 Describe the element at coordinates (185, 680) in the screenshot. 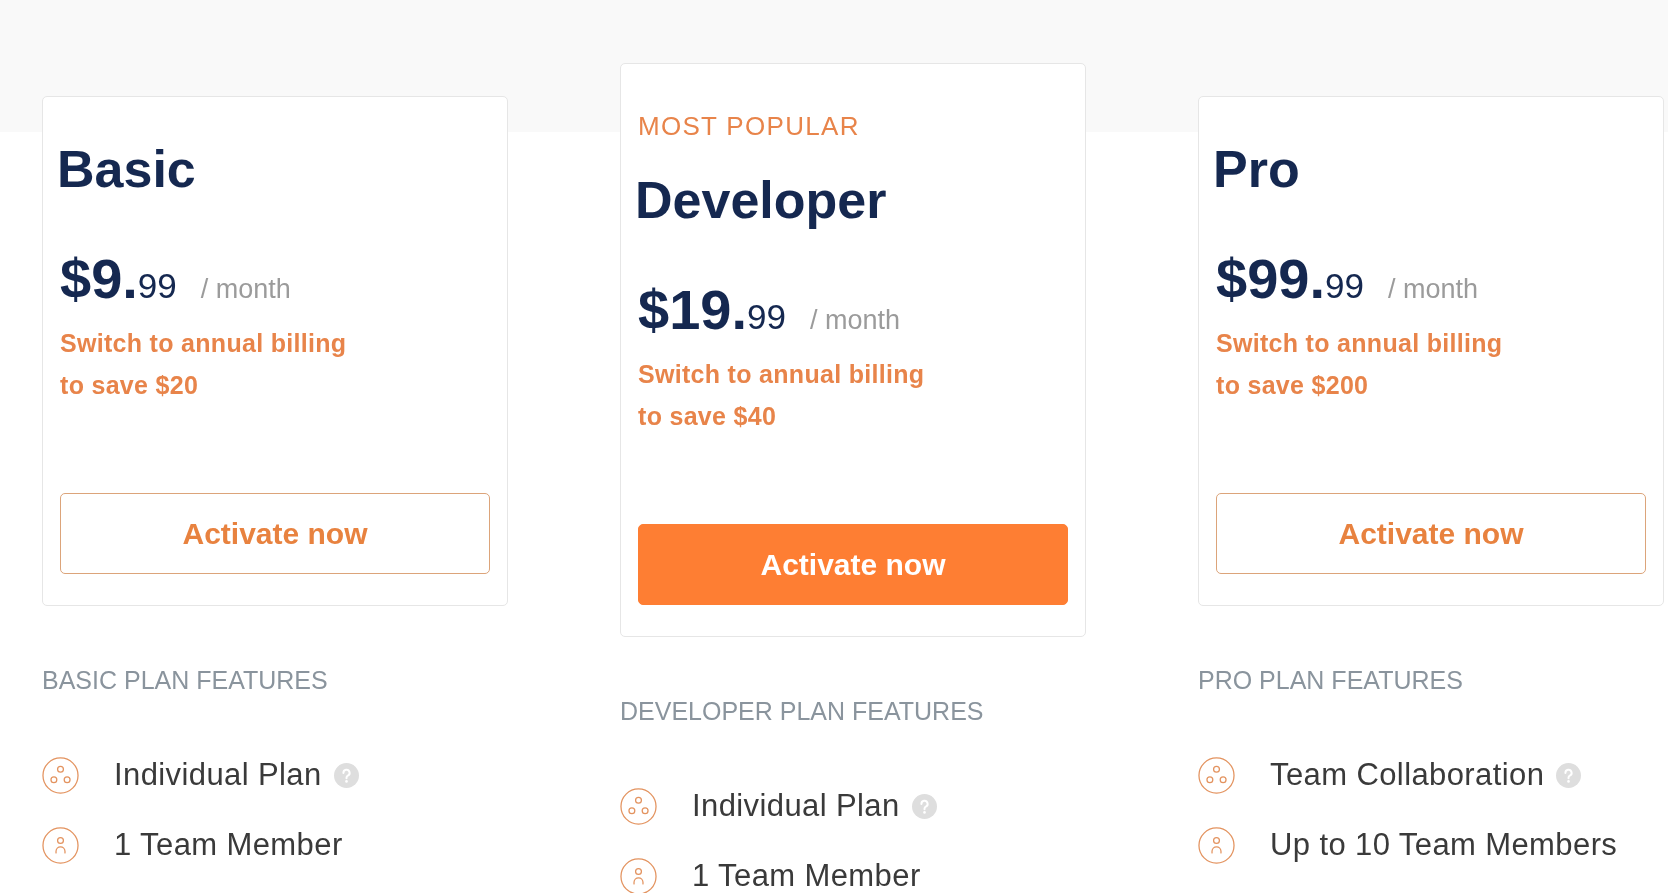

I see `features-heading: BASIC PLAN FEATURES` at that location.